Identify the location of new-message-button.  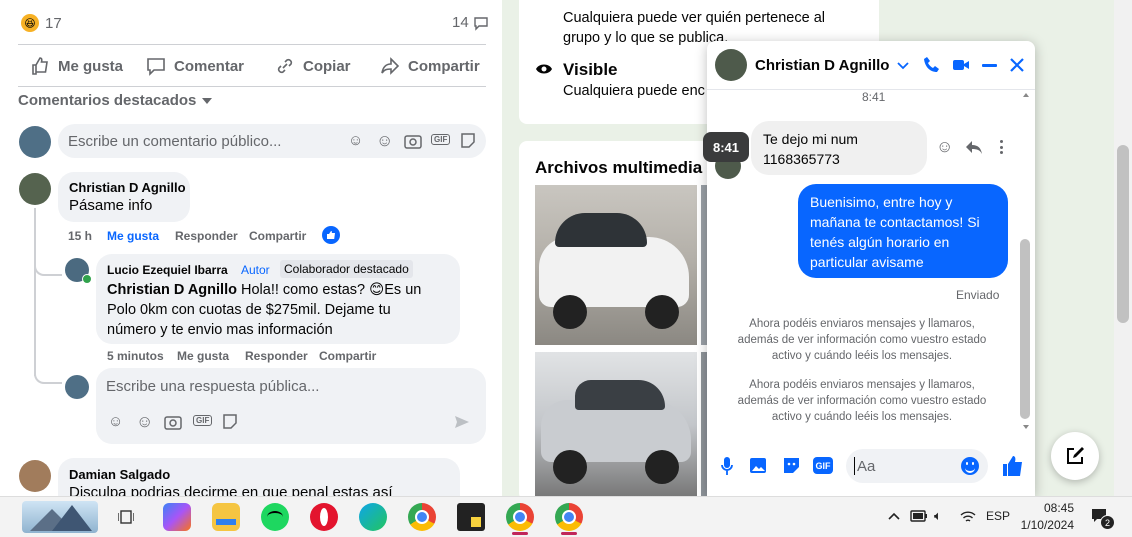
(1075, 456).